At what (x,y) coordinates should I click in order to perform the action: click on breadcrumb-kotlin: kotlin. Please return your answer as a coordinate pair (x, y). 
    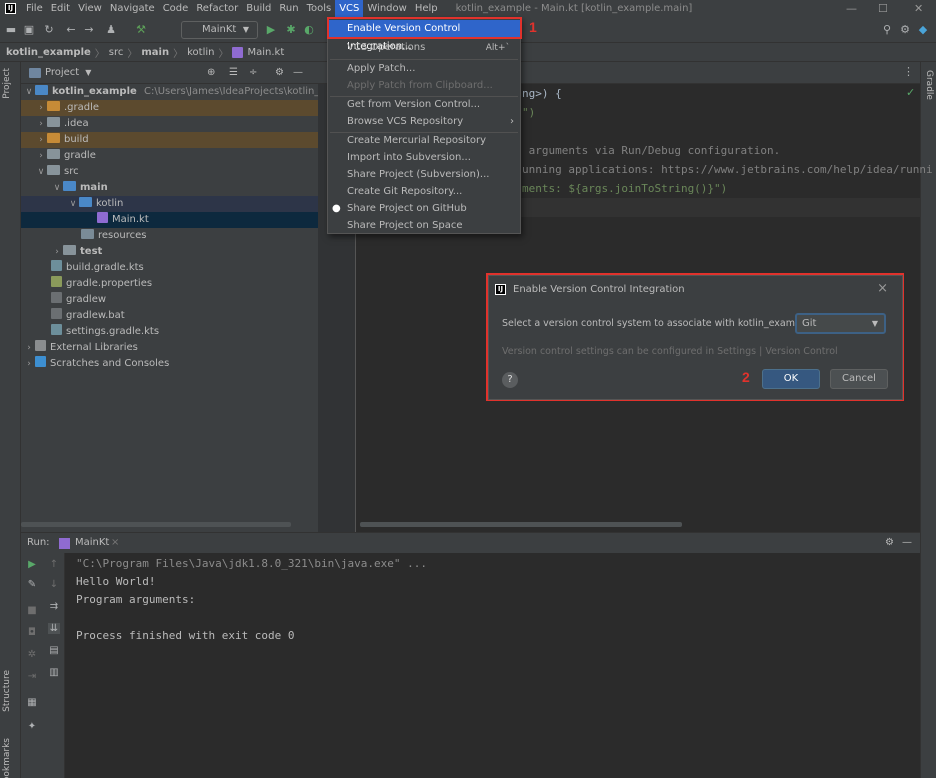
    Looking at the image, I should click on (200, 52).